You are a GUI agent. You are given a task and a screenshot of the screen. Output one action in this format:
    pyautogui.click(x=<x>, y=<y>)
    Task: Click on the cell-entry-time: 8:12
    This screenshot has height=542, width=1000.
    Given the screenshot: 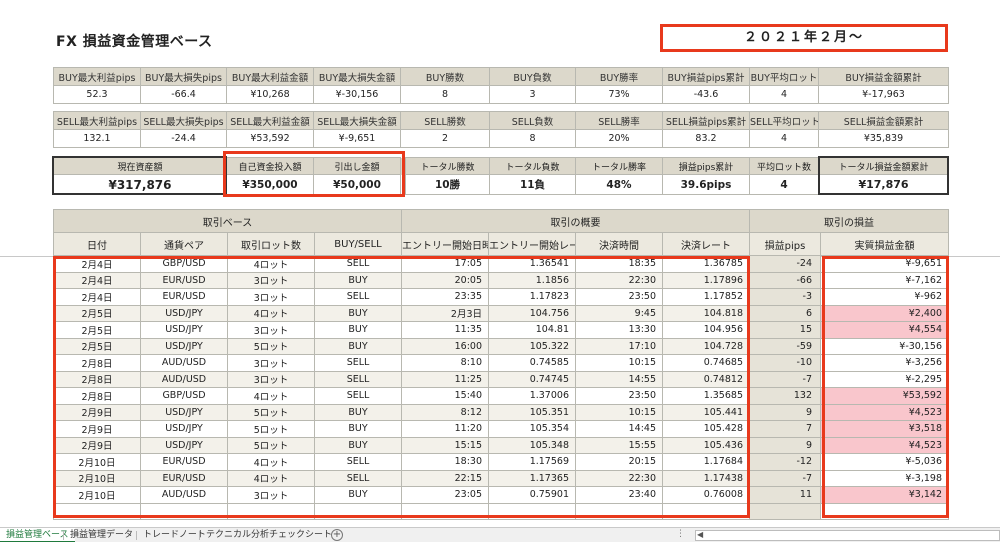 What is the action you would take?
    pyautogui.click(x=445, y=412)
    